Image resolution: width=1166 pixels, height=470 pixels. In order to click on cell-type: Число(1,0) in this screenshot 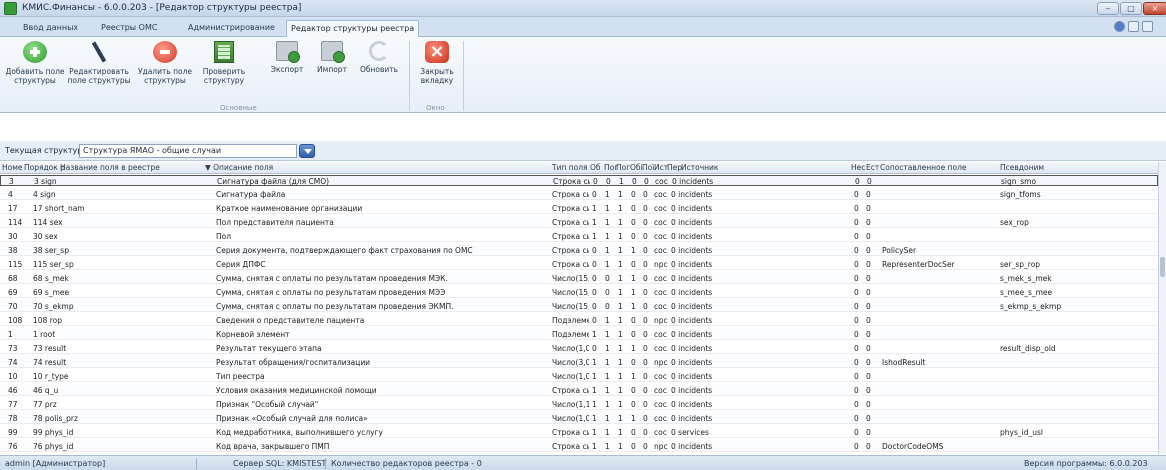, I will do `click(570, 348)`.